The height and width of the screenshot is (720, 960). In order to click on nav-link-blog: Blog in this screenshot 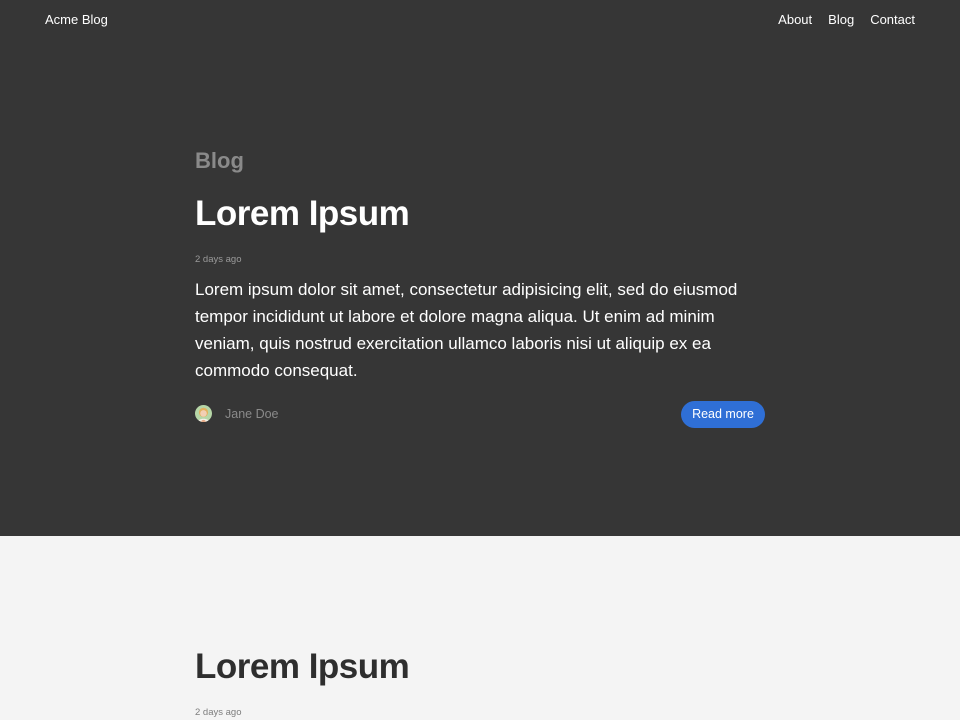, I will do `click(841, 20)`.